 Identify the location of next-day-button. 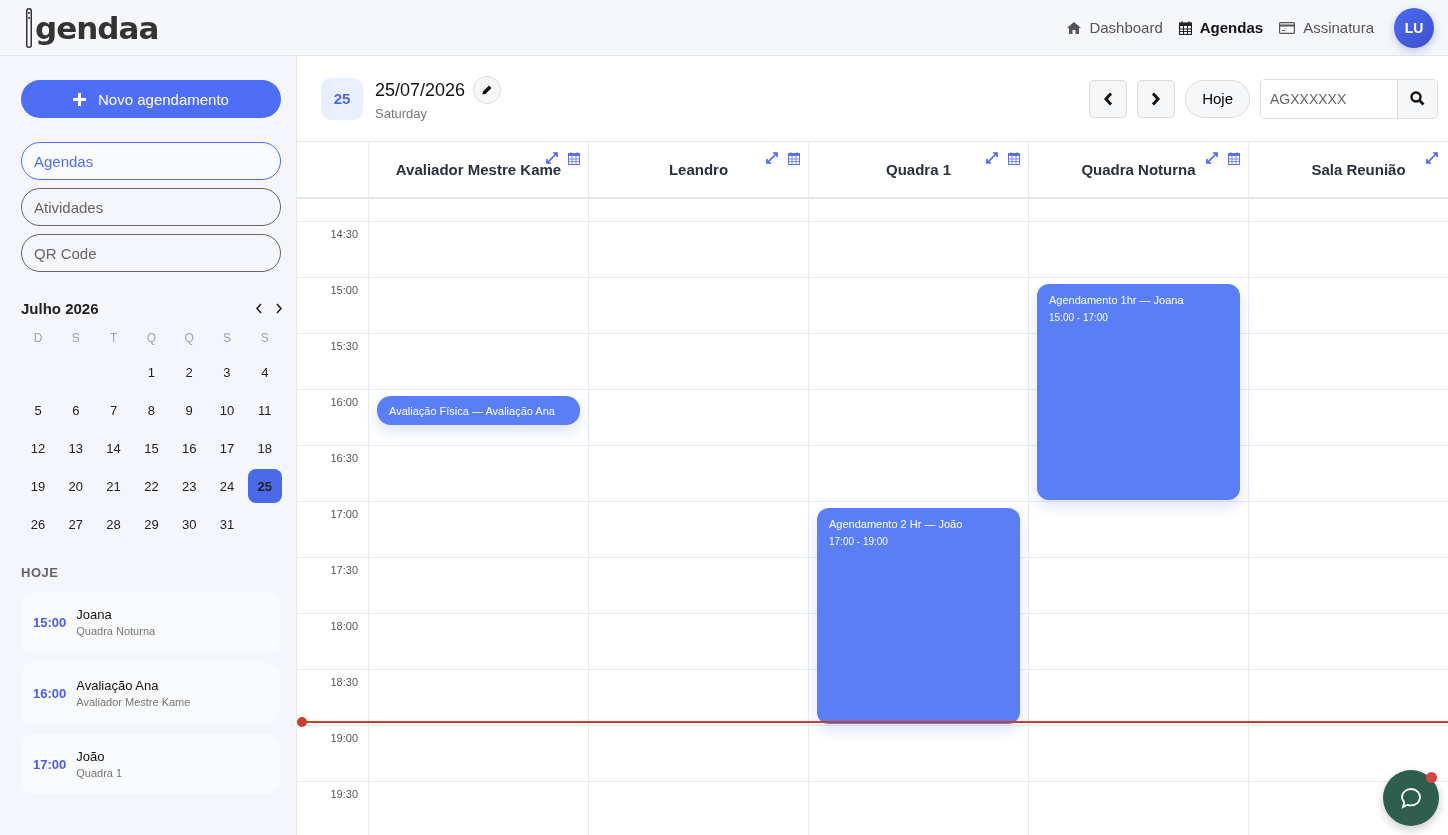
(1156, 98).